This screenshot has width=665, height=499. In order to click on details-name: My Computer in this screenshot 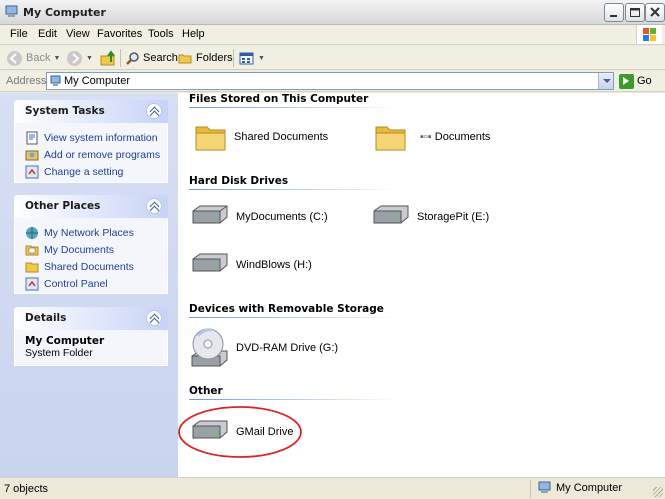, I will do `click(65, 341)`.